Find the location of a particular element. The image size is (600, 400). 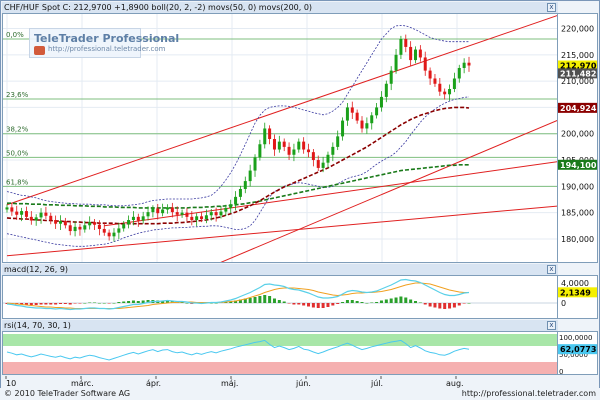

macd-title: macd(12, 26, 9) is located at coordinates (36, 269).